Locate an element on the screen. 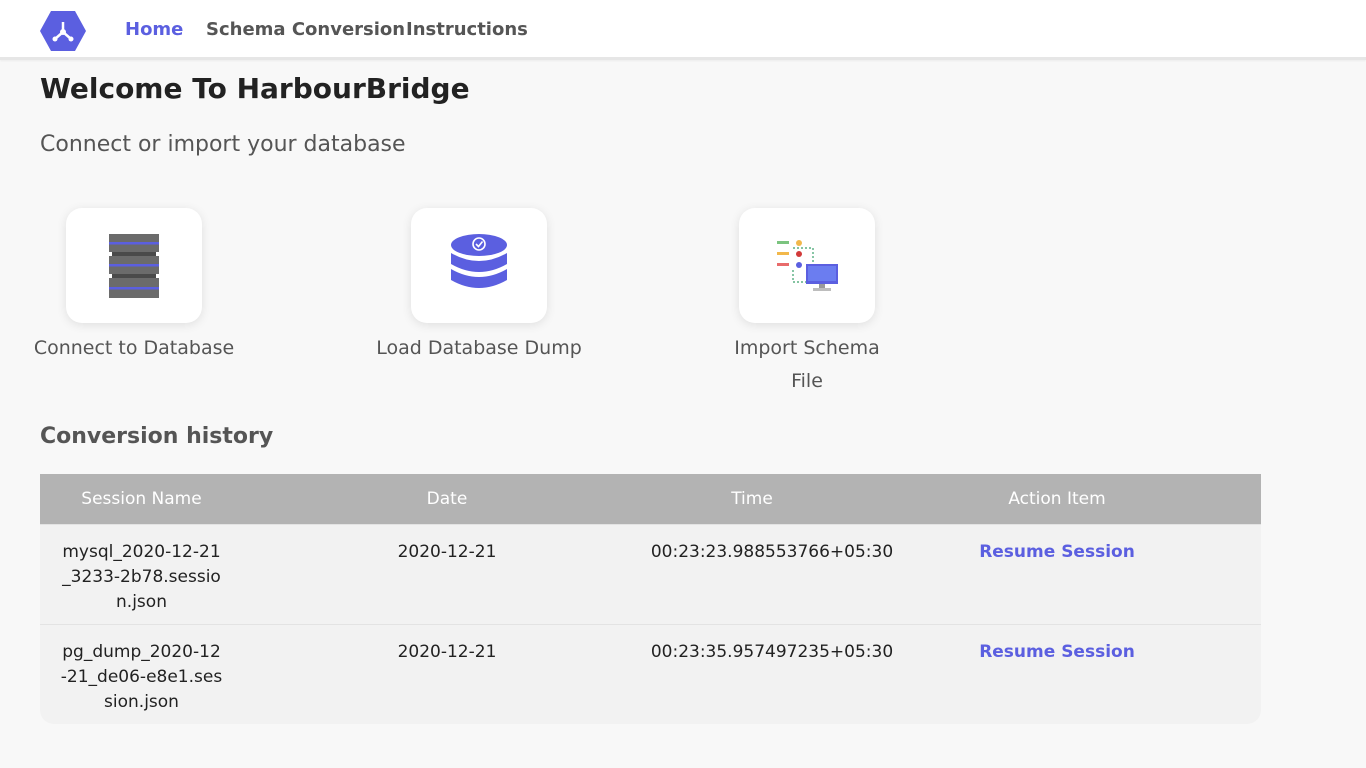 Image resolution: width=1366 pixels, height=768 pixels. import-schema-file-card is located at coordinates (807, 265).